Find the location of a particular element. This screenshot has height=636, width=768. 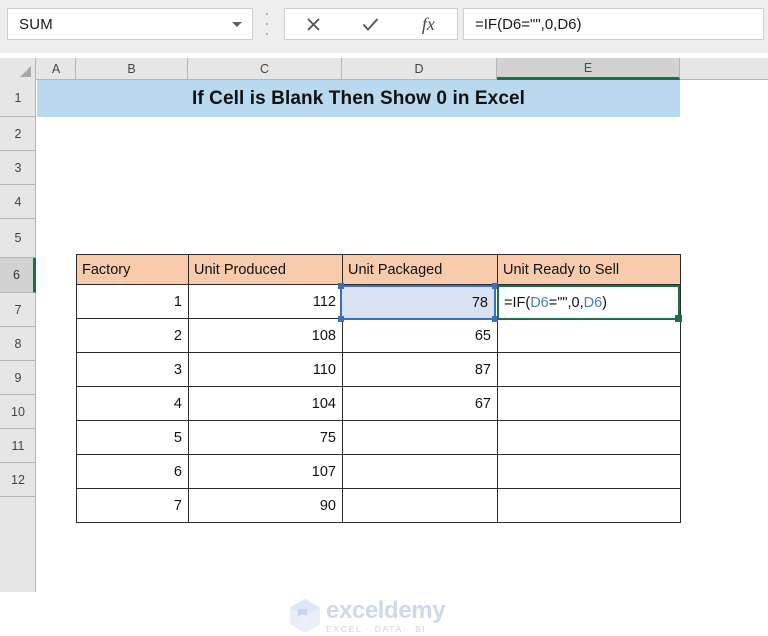

insert-function-label: fx is located at coordinates (428, 23).